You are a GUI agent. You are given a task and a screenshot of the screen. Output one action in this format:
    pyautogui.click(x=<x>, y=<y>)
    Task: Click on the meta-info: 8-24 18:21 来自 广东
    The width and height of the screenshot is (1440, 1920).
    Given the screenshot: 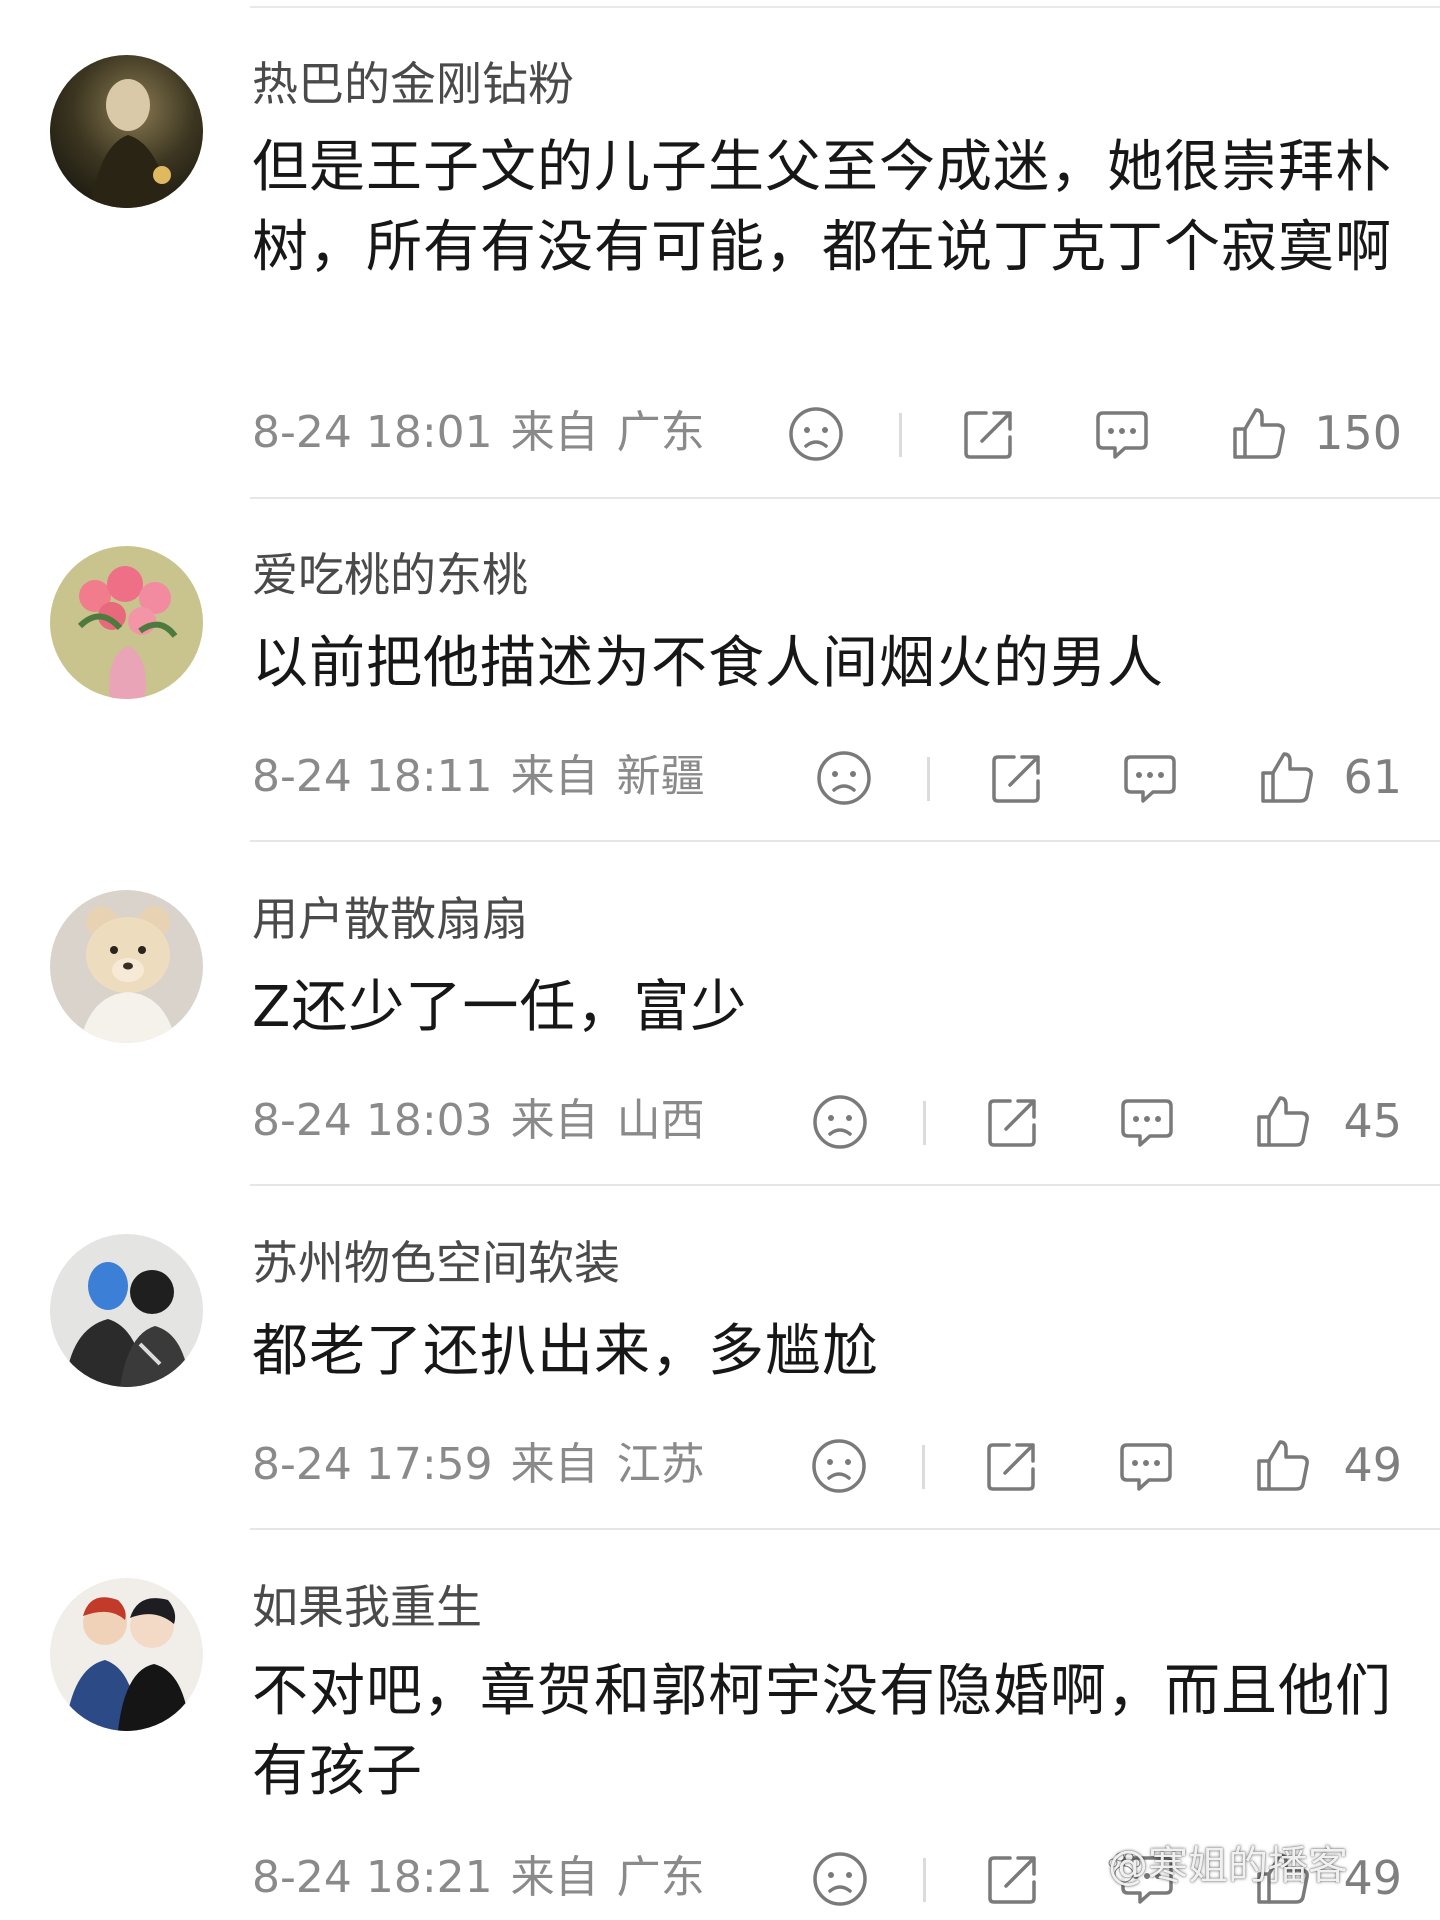 What is the action you would take?
    pyautogui.click(x=478, y=1878)
    